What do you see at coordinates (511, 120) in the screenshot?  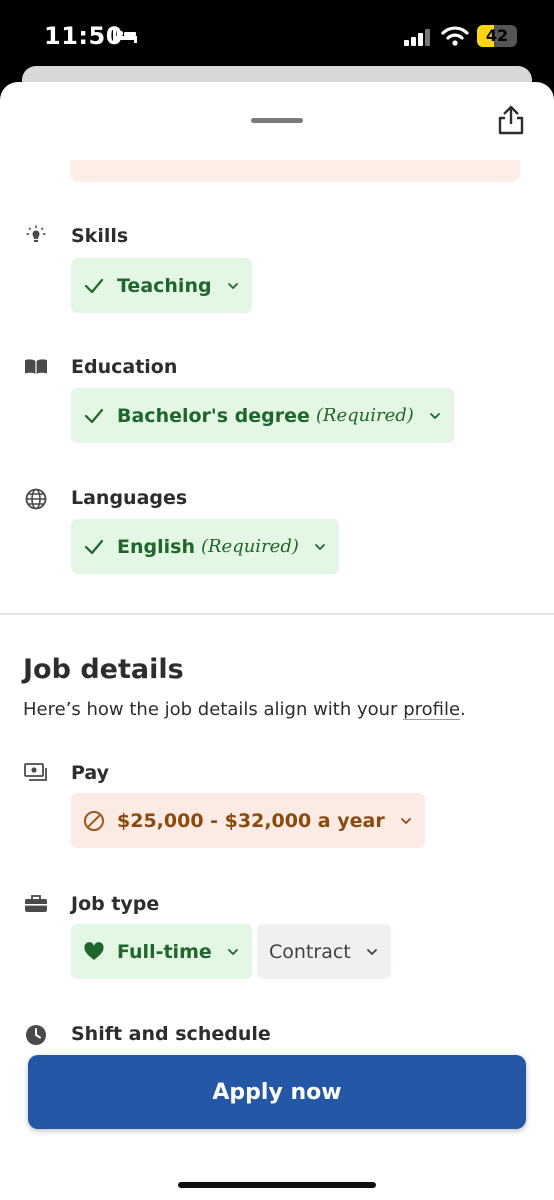 I see `share-icon` at bounding box center [511, 120].